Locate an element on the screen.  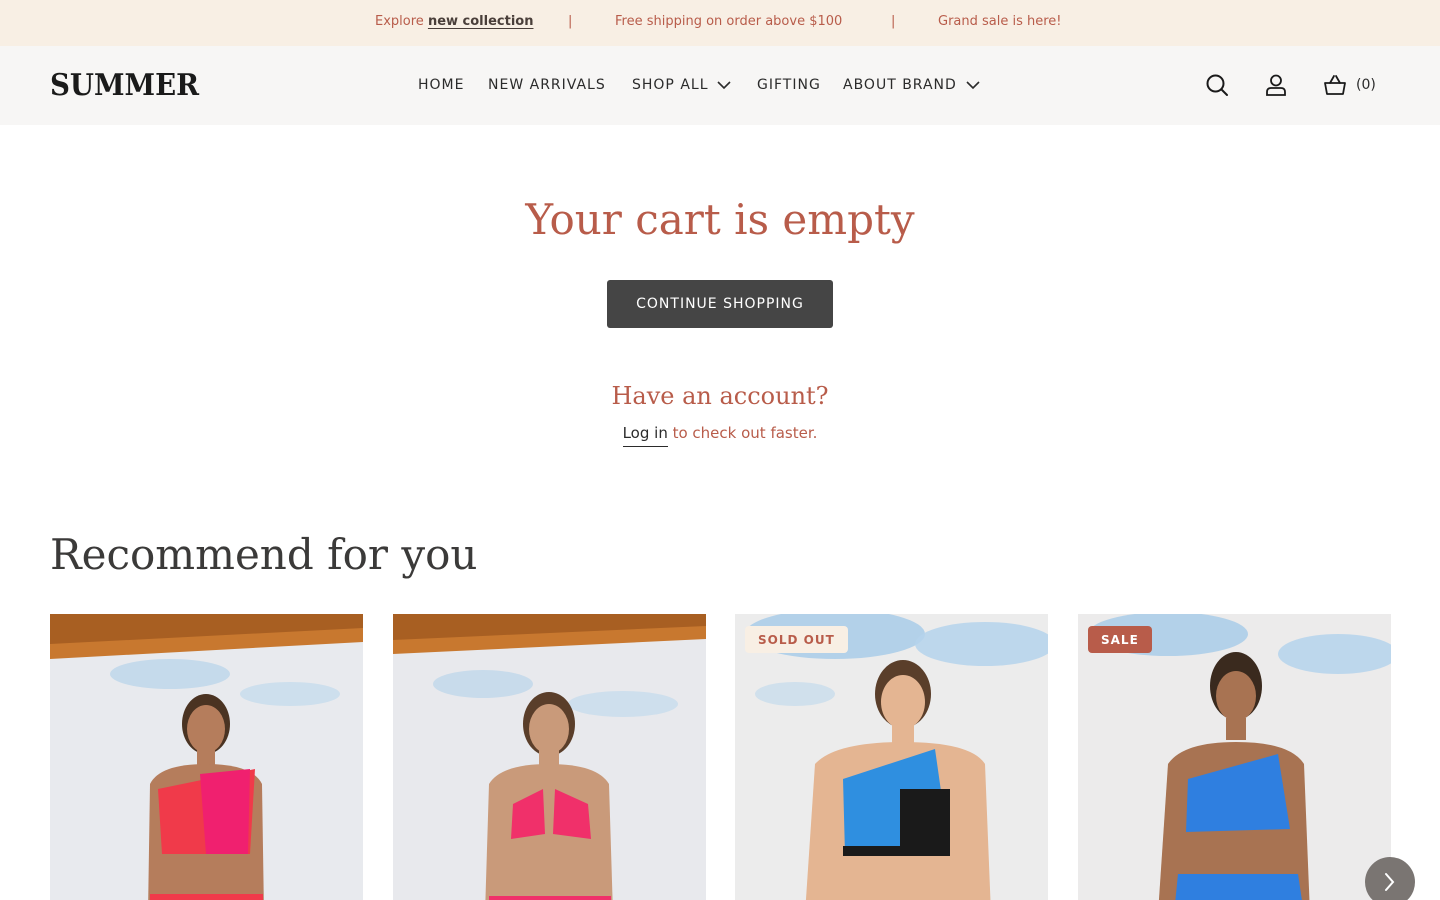
empty-cart-title: Your cart is empty is located at coordinates (720, 219).